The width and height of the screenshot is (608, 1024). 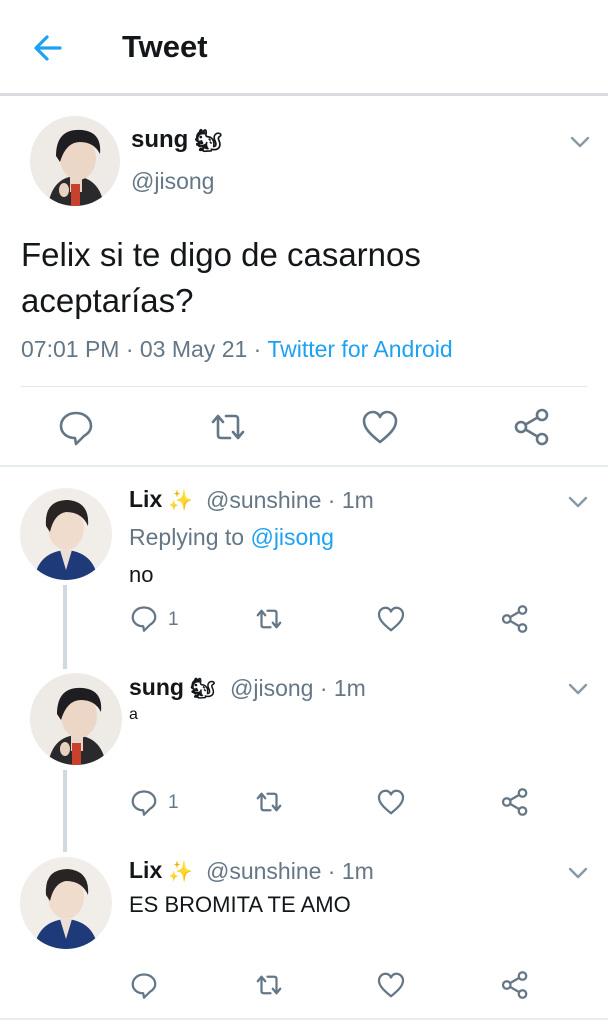 I want to click on author-name: sung 🐿, so click(x=176, y=140).